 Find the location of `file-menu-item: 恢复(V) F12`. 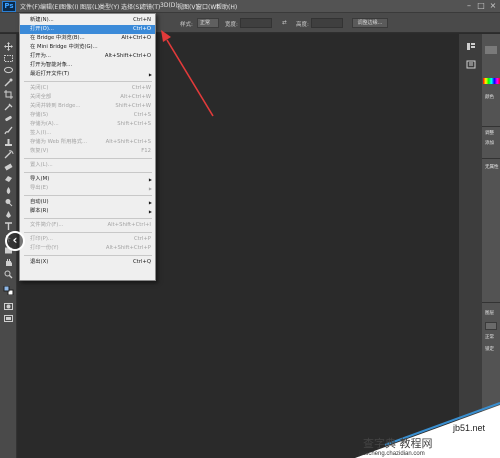

file-menu-item: 恢复(V) F12 is located at coordinates (87, 151).